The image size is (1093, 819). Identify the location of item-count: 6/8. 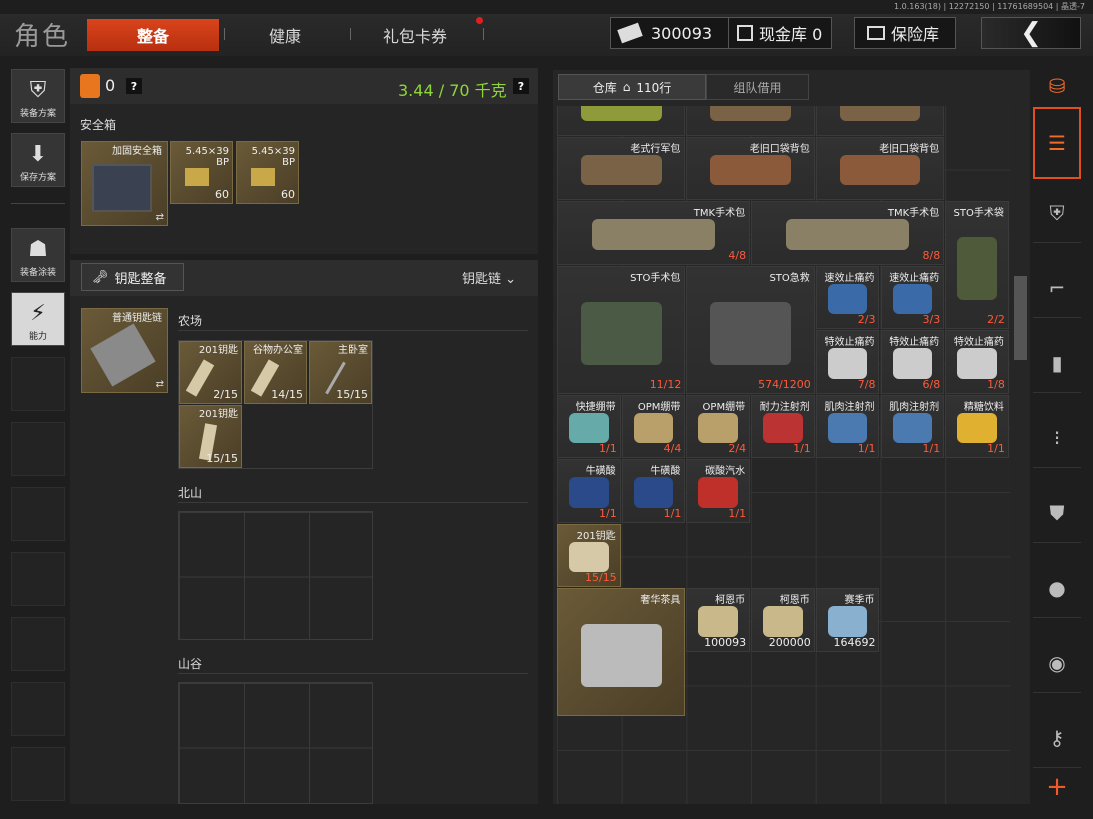
(931, 384).